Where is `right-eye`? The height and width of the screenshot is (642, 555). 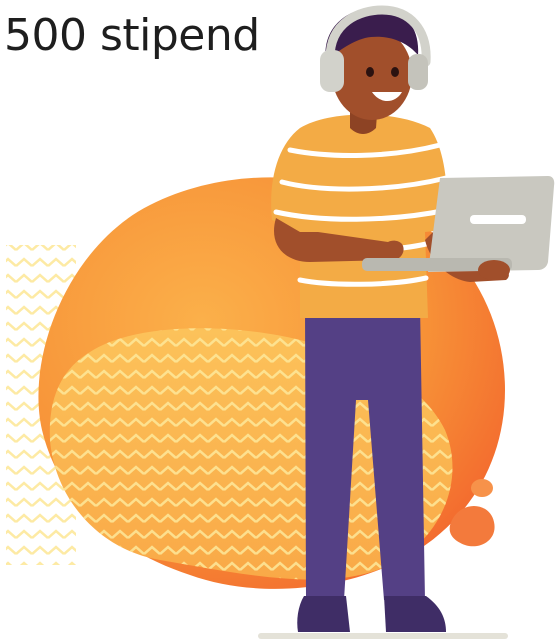 right-eye is located at coordinates (395, 72).